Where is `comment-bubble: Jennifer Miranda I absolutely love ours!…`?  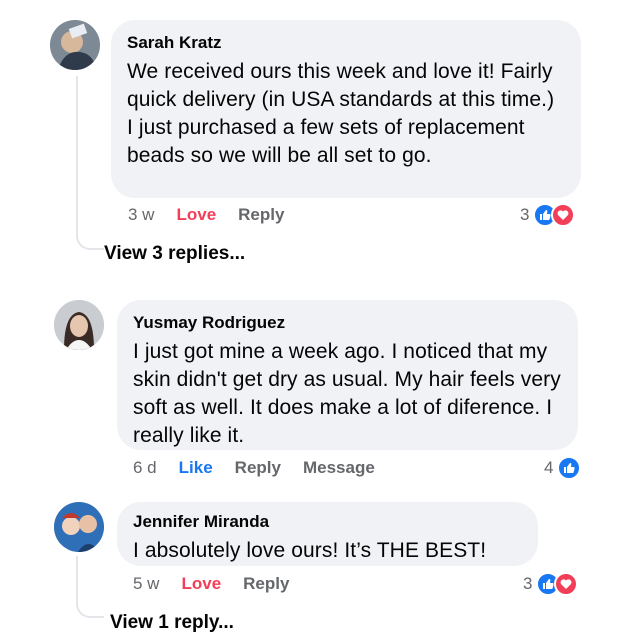 comment-bubble: Jennifer Miranda I absolutely love ours!… is located at coordinates (327, 534).